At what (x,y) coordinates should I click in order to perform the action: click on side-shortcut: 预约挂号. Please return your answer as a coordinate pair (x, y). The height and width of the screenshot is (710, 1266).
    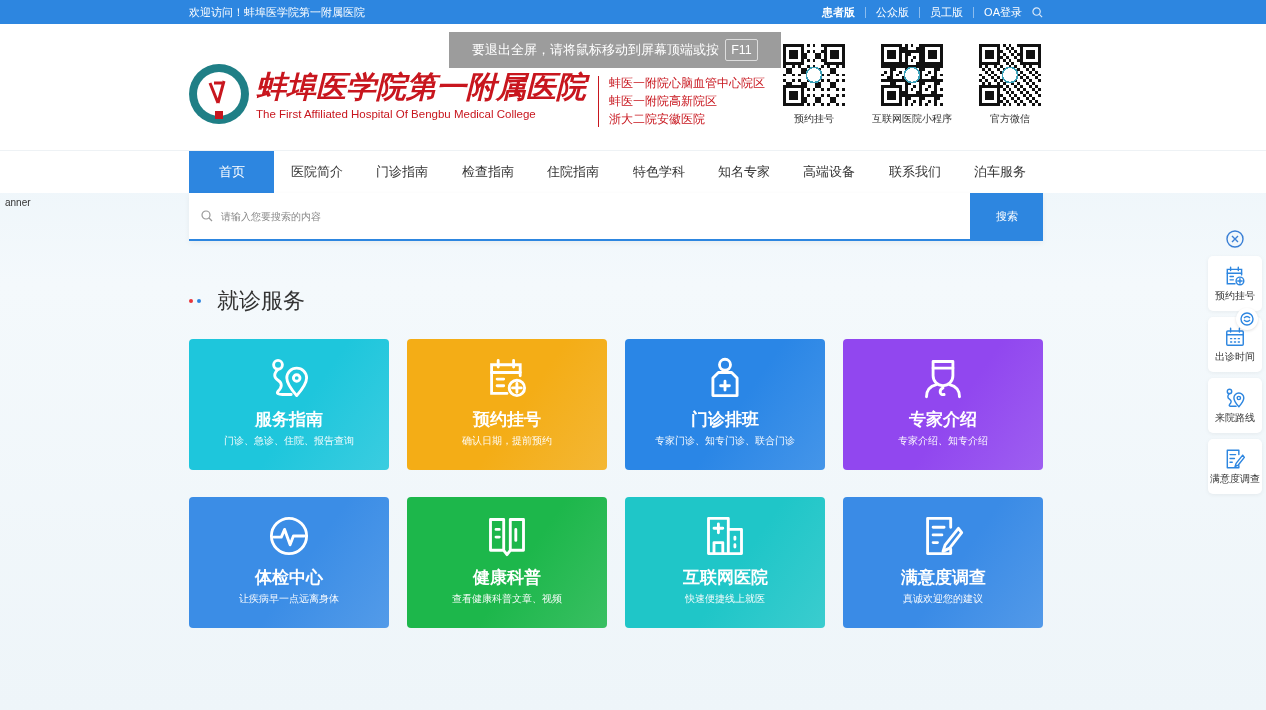
    Looking at the image, I should click on (1235, 283).